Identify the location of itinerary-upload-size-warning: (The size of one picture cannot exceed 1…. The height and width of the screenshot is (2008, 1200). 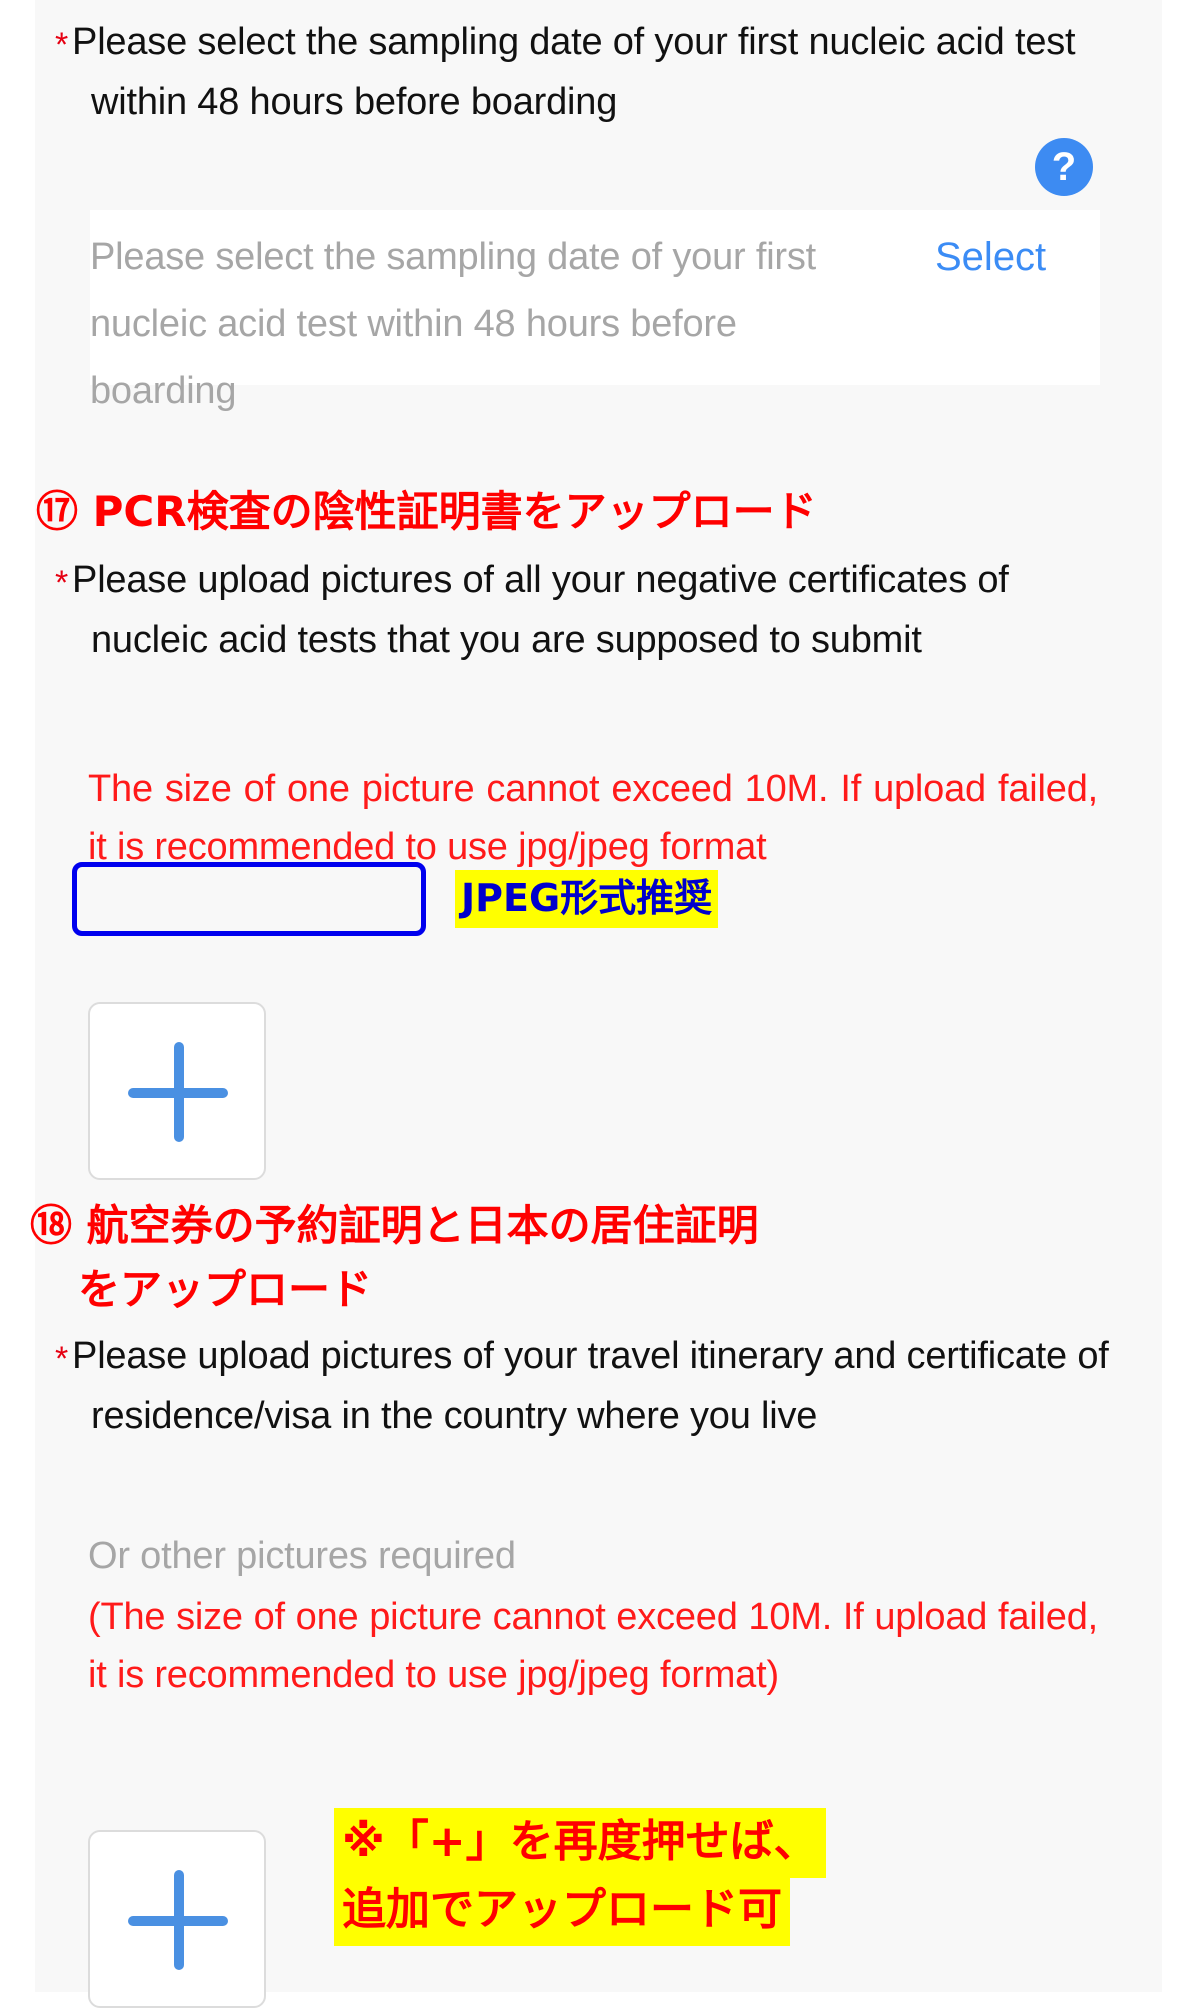
(593, 1646).